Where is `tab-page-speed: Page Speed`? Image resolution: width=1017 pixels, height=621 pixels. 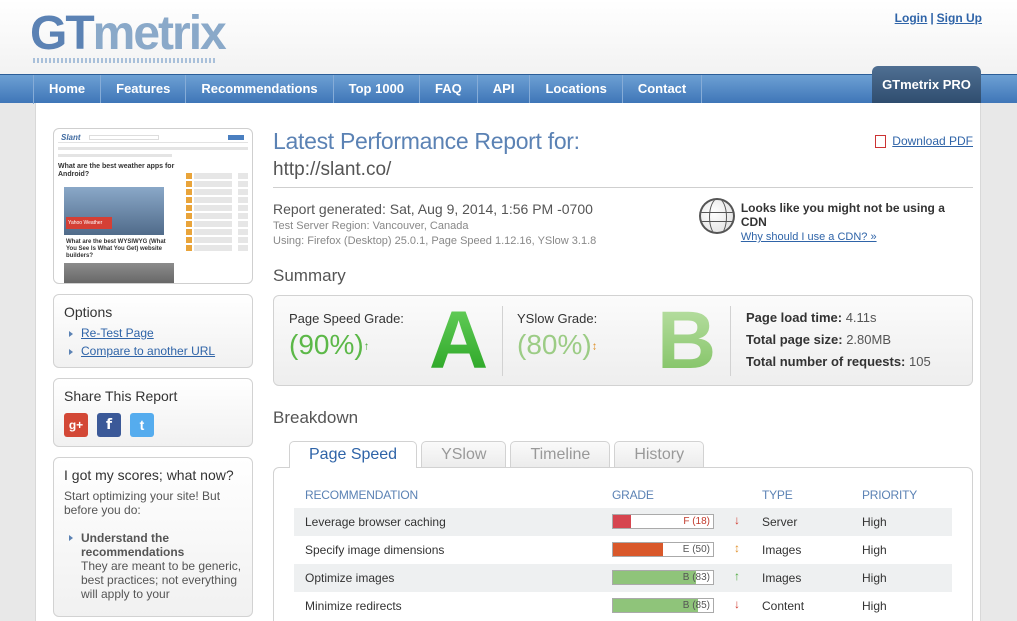 tab-page-speed: Page Speed is located at coordinates (353, 454).